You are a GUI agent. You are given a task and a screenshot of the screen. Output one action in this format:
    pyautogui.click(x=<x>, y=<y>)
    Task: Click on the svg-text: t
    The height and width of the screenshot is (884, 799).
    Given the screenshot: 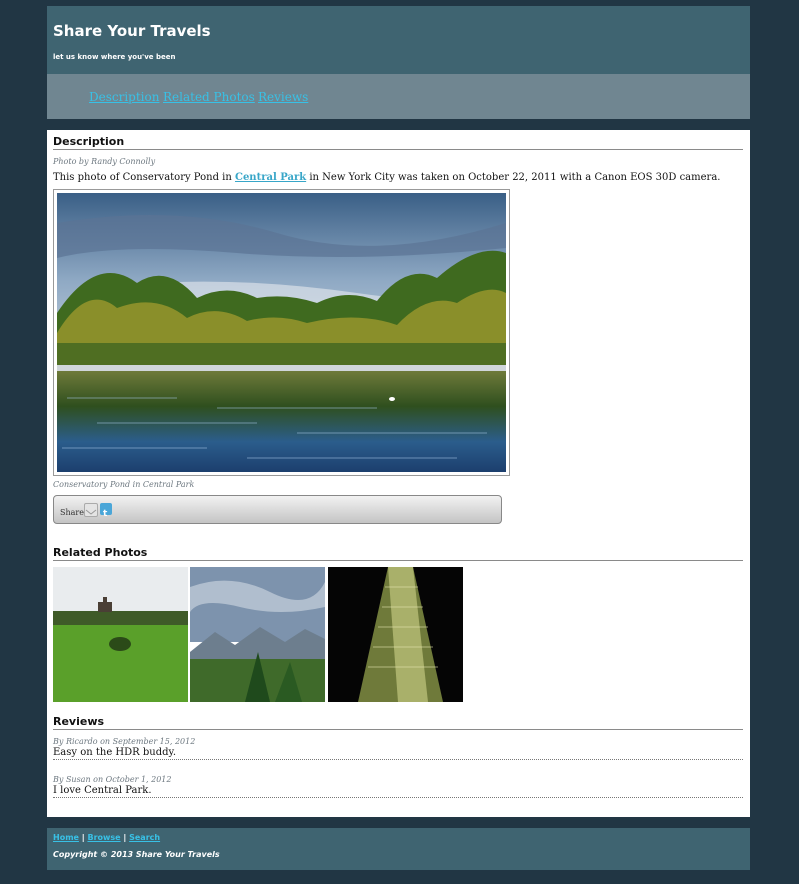 What is the action you would take?
    pyautogui.click(x=105, y=513)
    